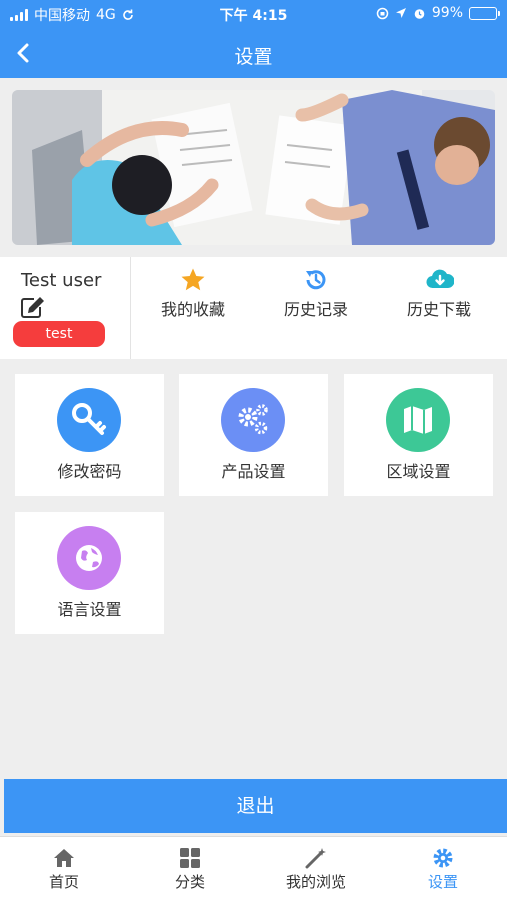  Describe the element at coordinates (442, 882) in the screenshot. I see `tab-settings-label: 设置` at that location.